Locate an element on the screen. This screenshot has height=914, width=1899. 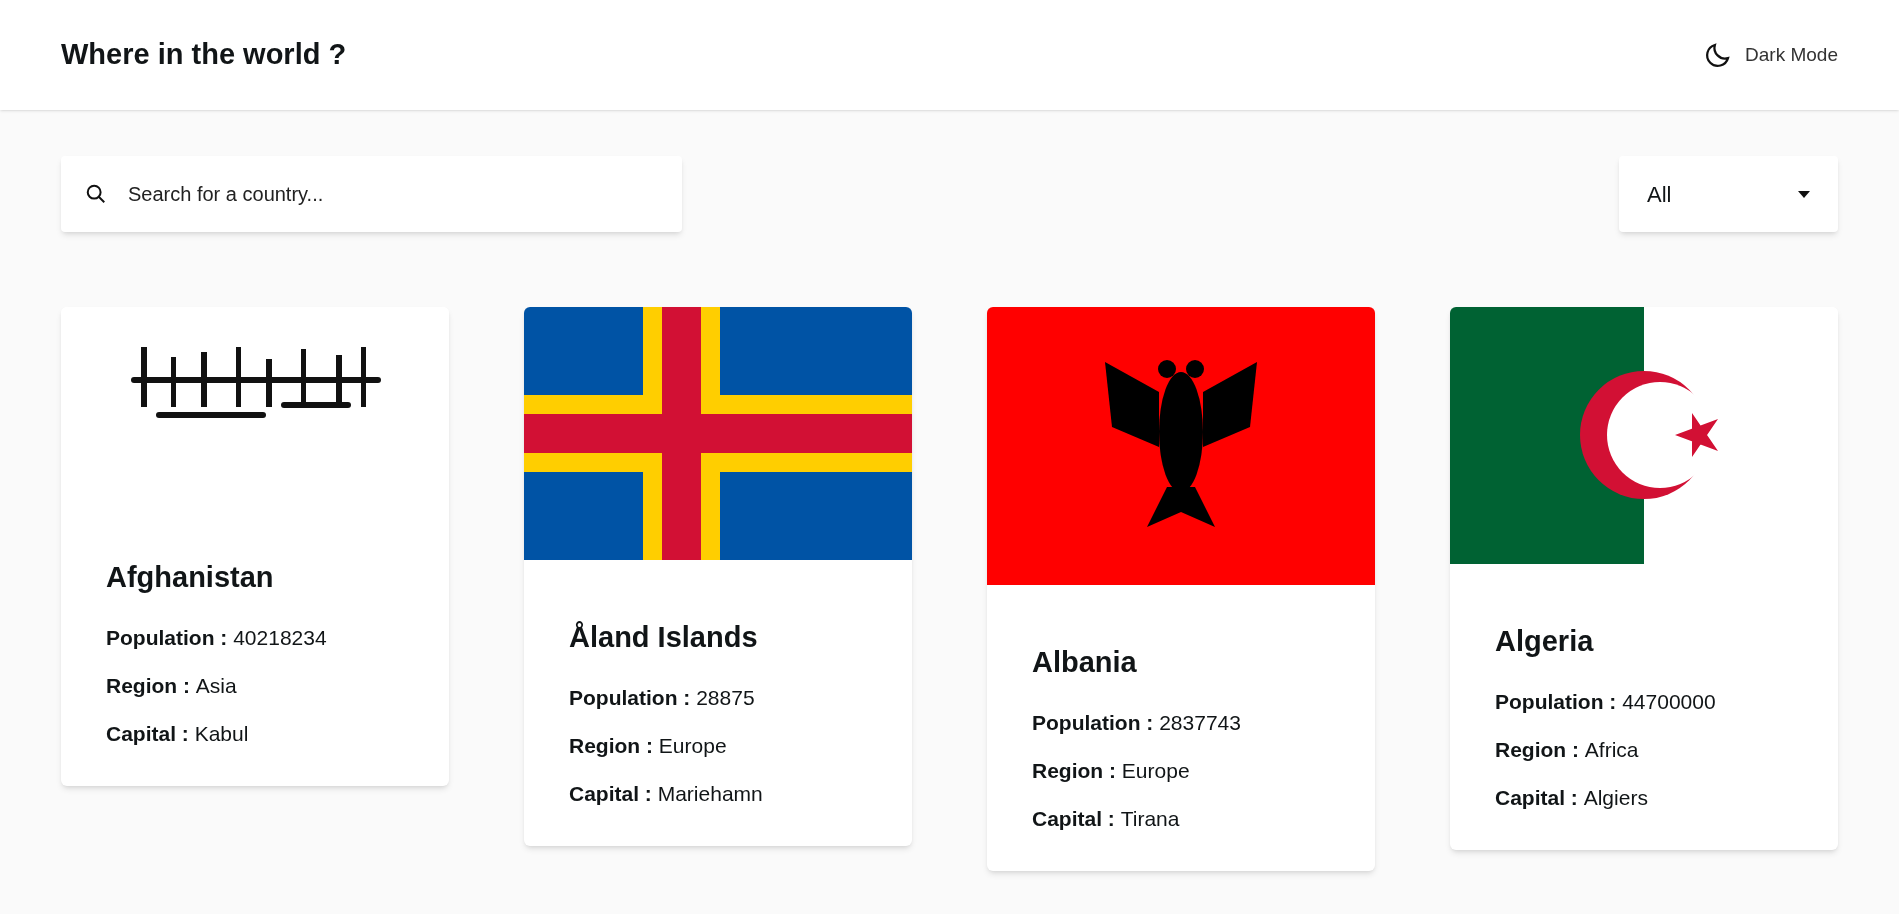
country-detail: Region : Asia is located at coordinates (172, 685).